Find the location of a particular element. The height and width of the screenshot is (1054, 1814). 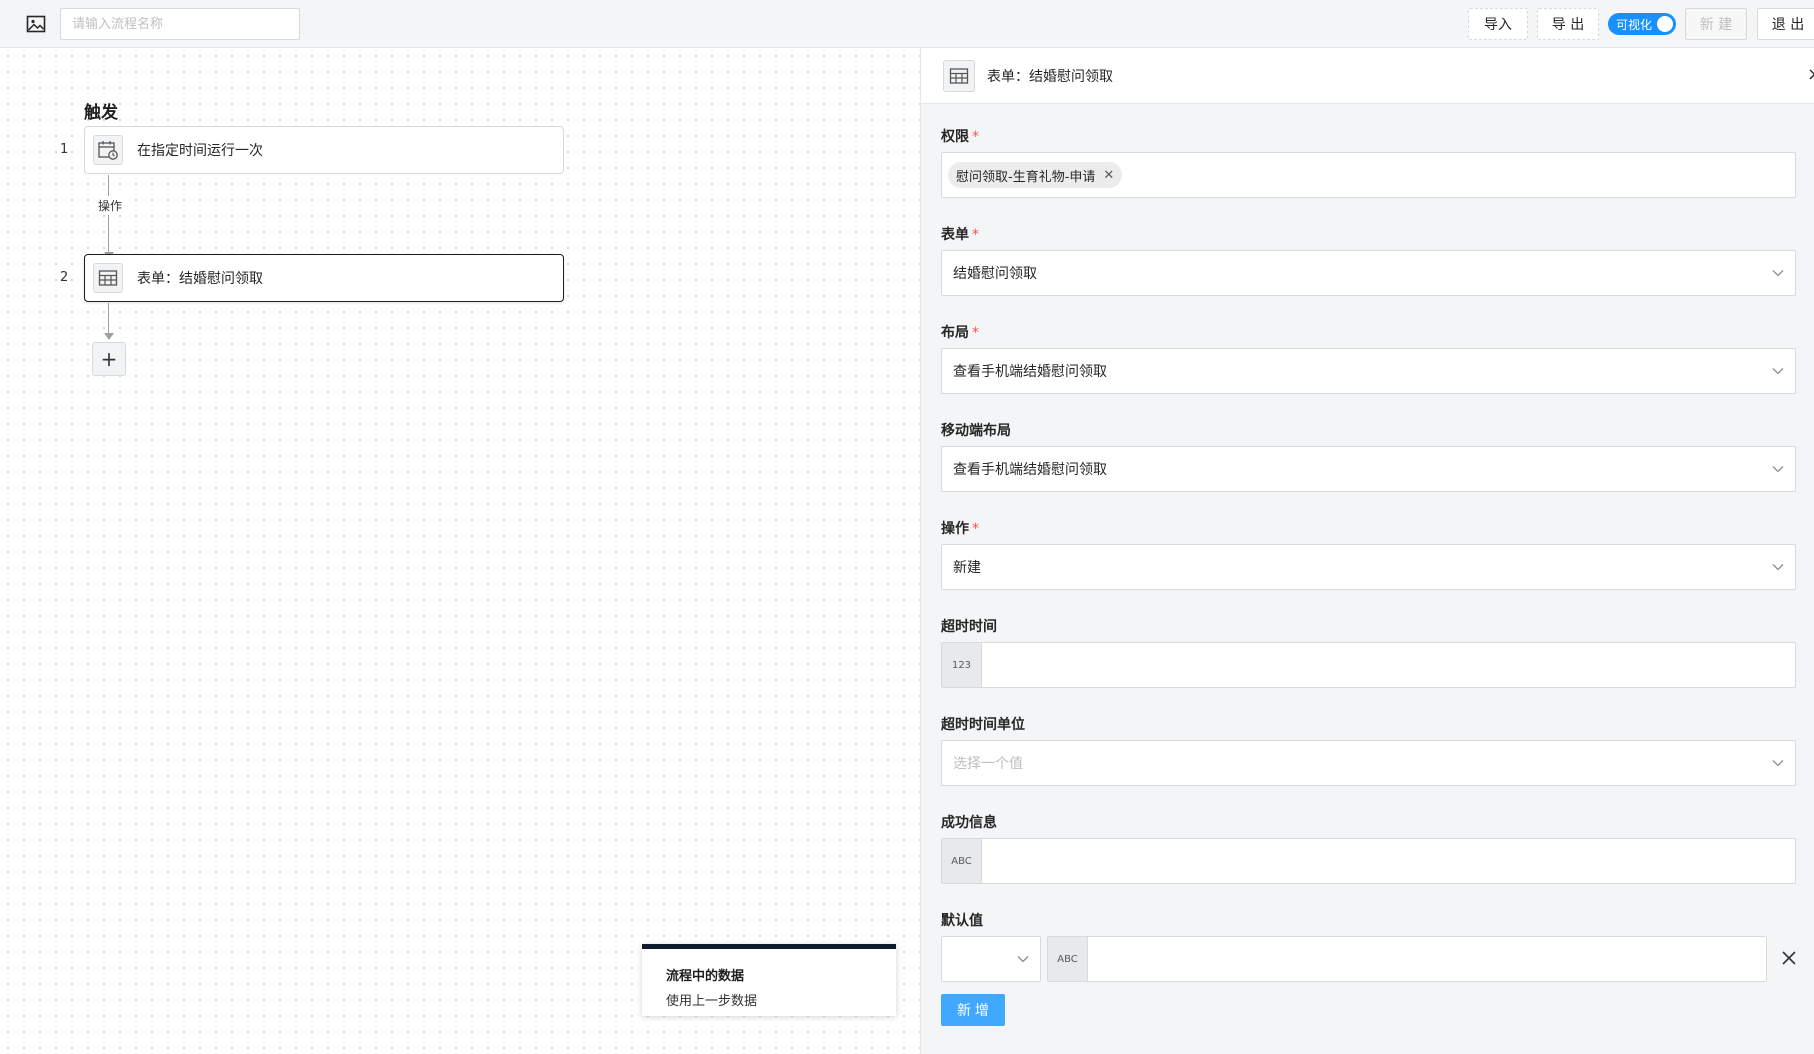

default-value-label: 默认值 is located at coordinates (962, 920).